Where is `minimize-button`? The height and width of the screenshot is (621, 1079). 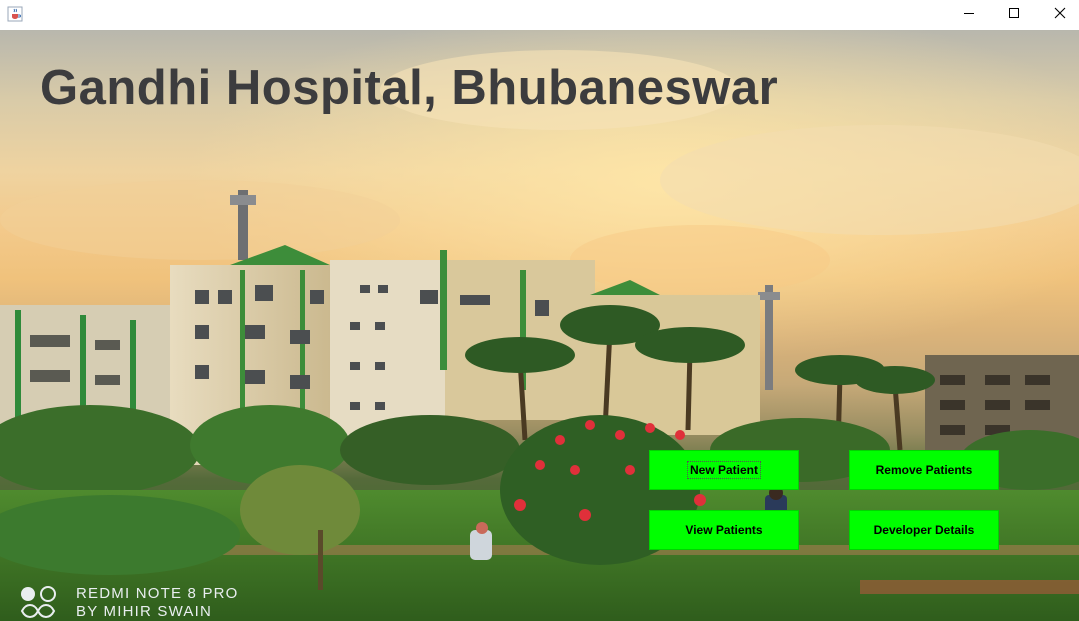
minimize-button is located at coordinates (969, 15).